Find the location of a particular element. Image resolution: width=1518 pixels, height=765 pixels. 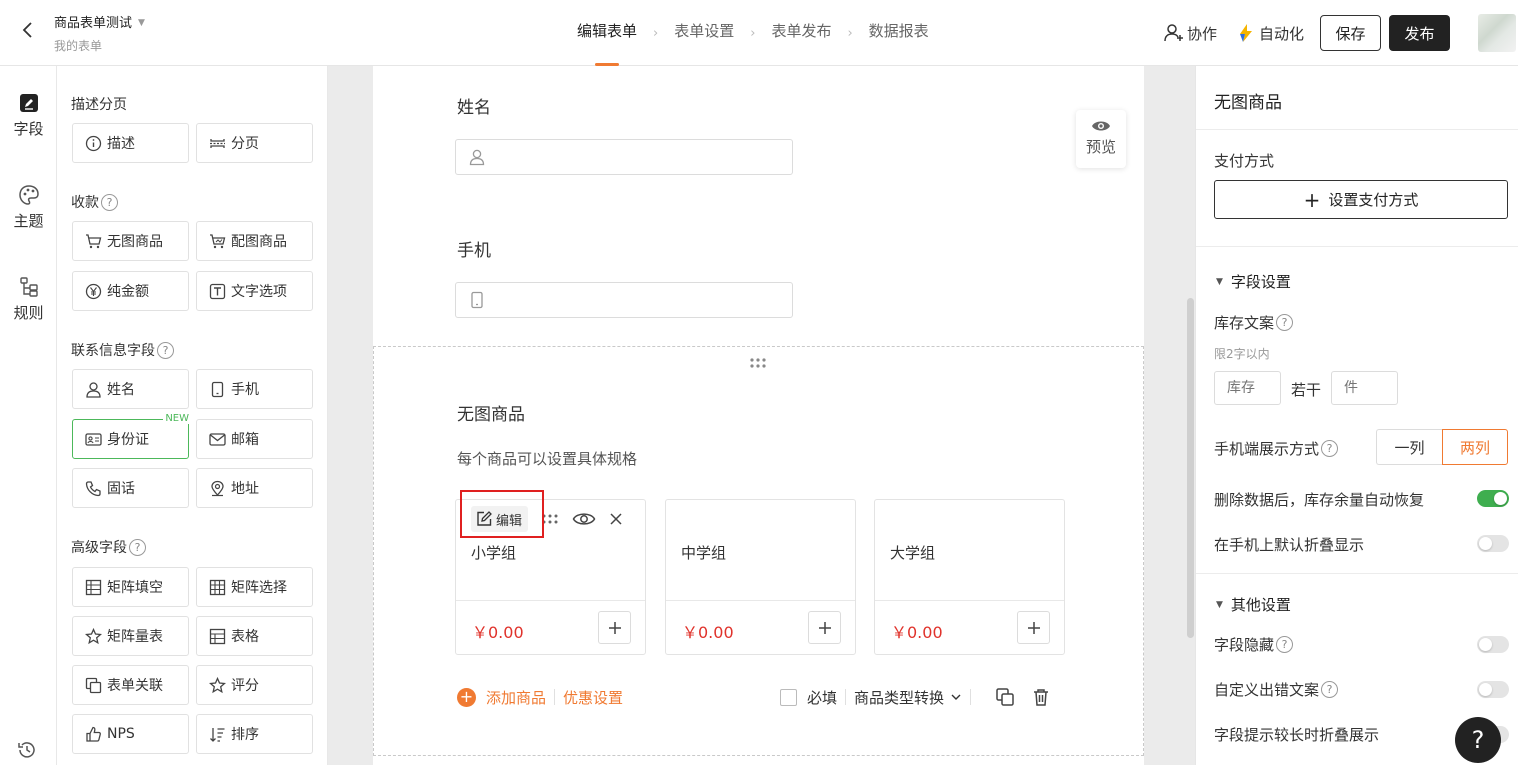

product-name: 中学组 is located at coordinates (703, 552).